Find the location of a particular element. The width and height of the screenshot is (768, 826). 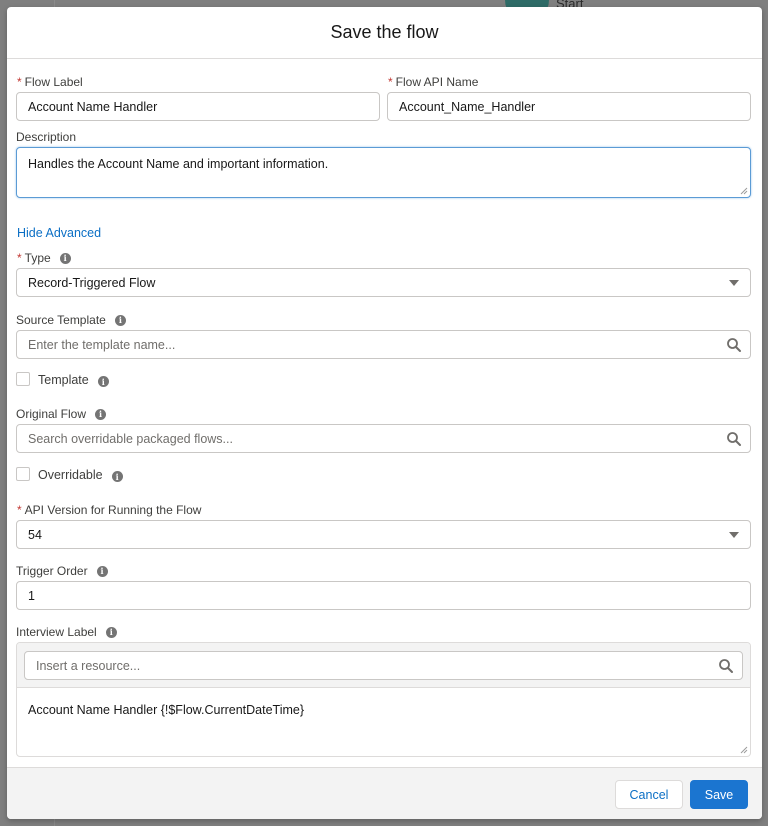

overridable-checkbox is located at coordinates (23, 474).